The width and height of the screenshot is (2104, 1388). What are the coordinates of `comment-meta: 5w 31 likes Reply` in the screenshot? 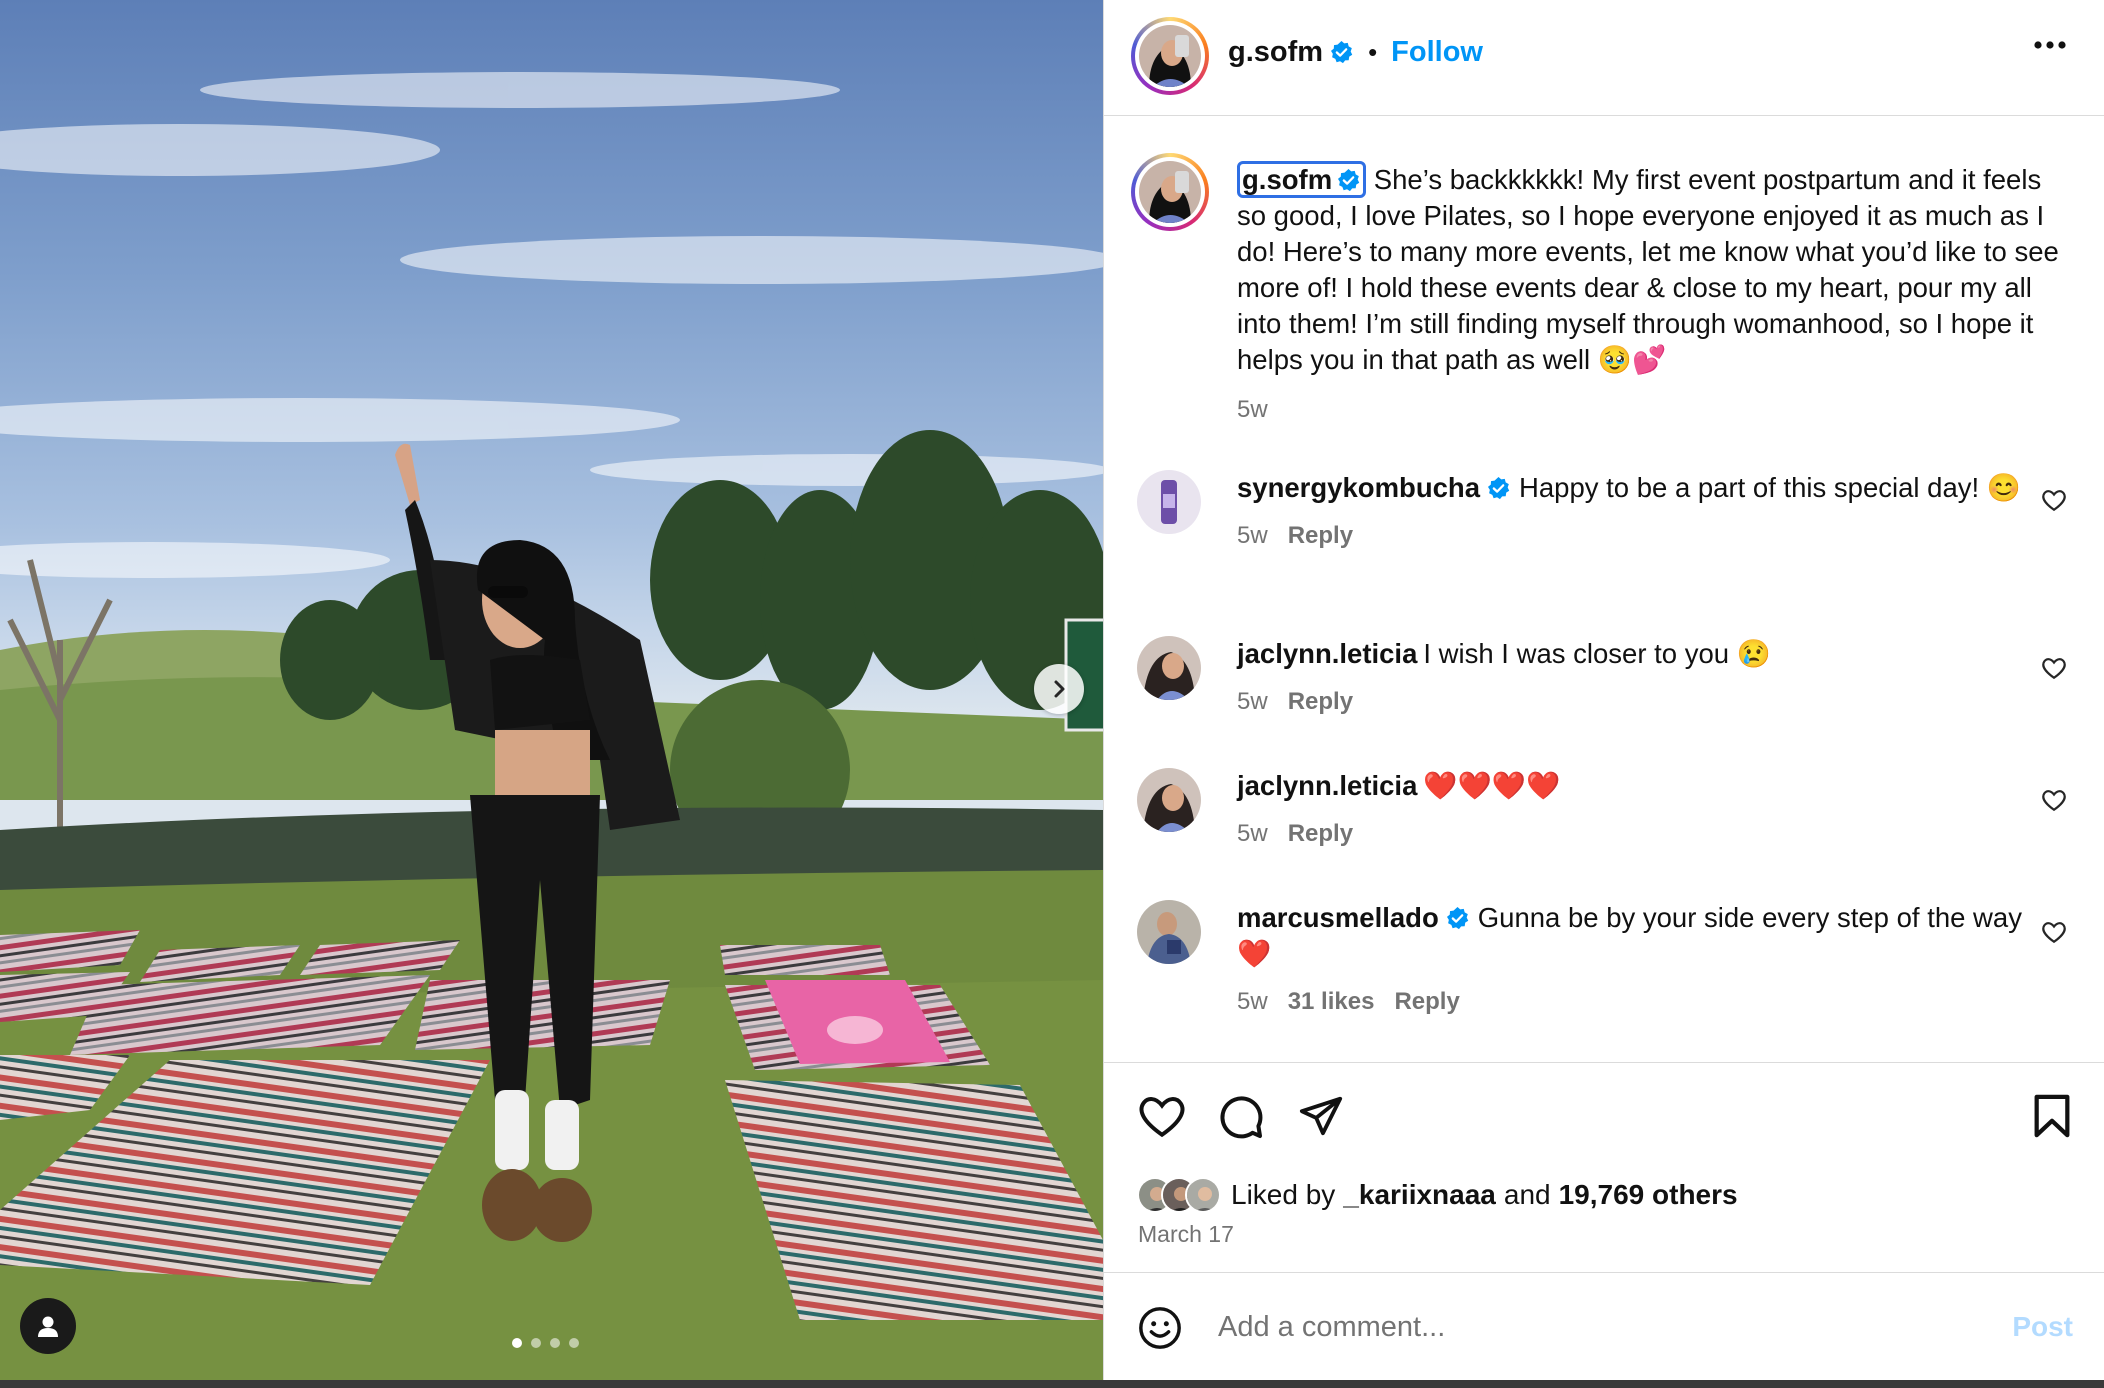 It's located at (1632, 1002).